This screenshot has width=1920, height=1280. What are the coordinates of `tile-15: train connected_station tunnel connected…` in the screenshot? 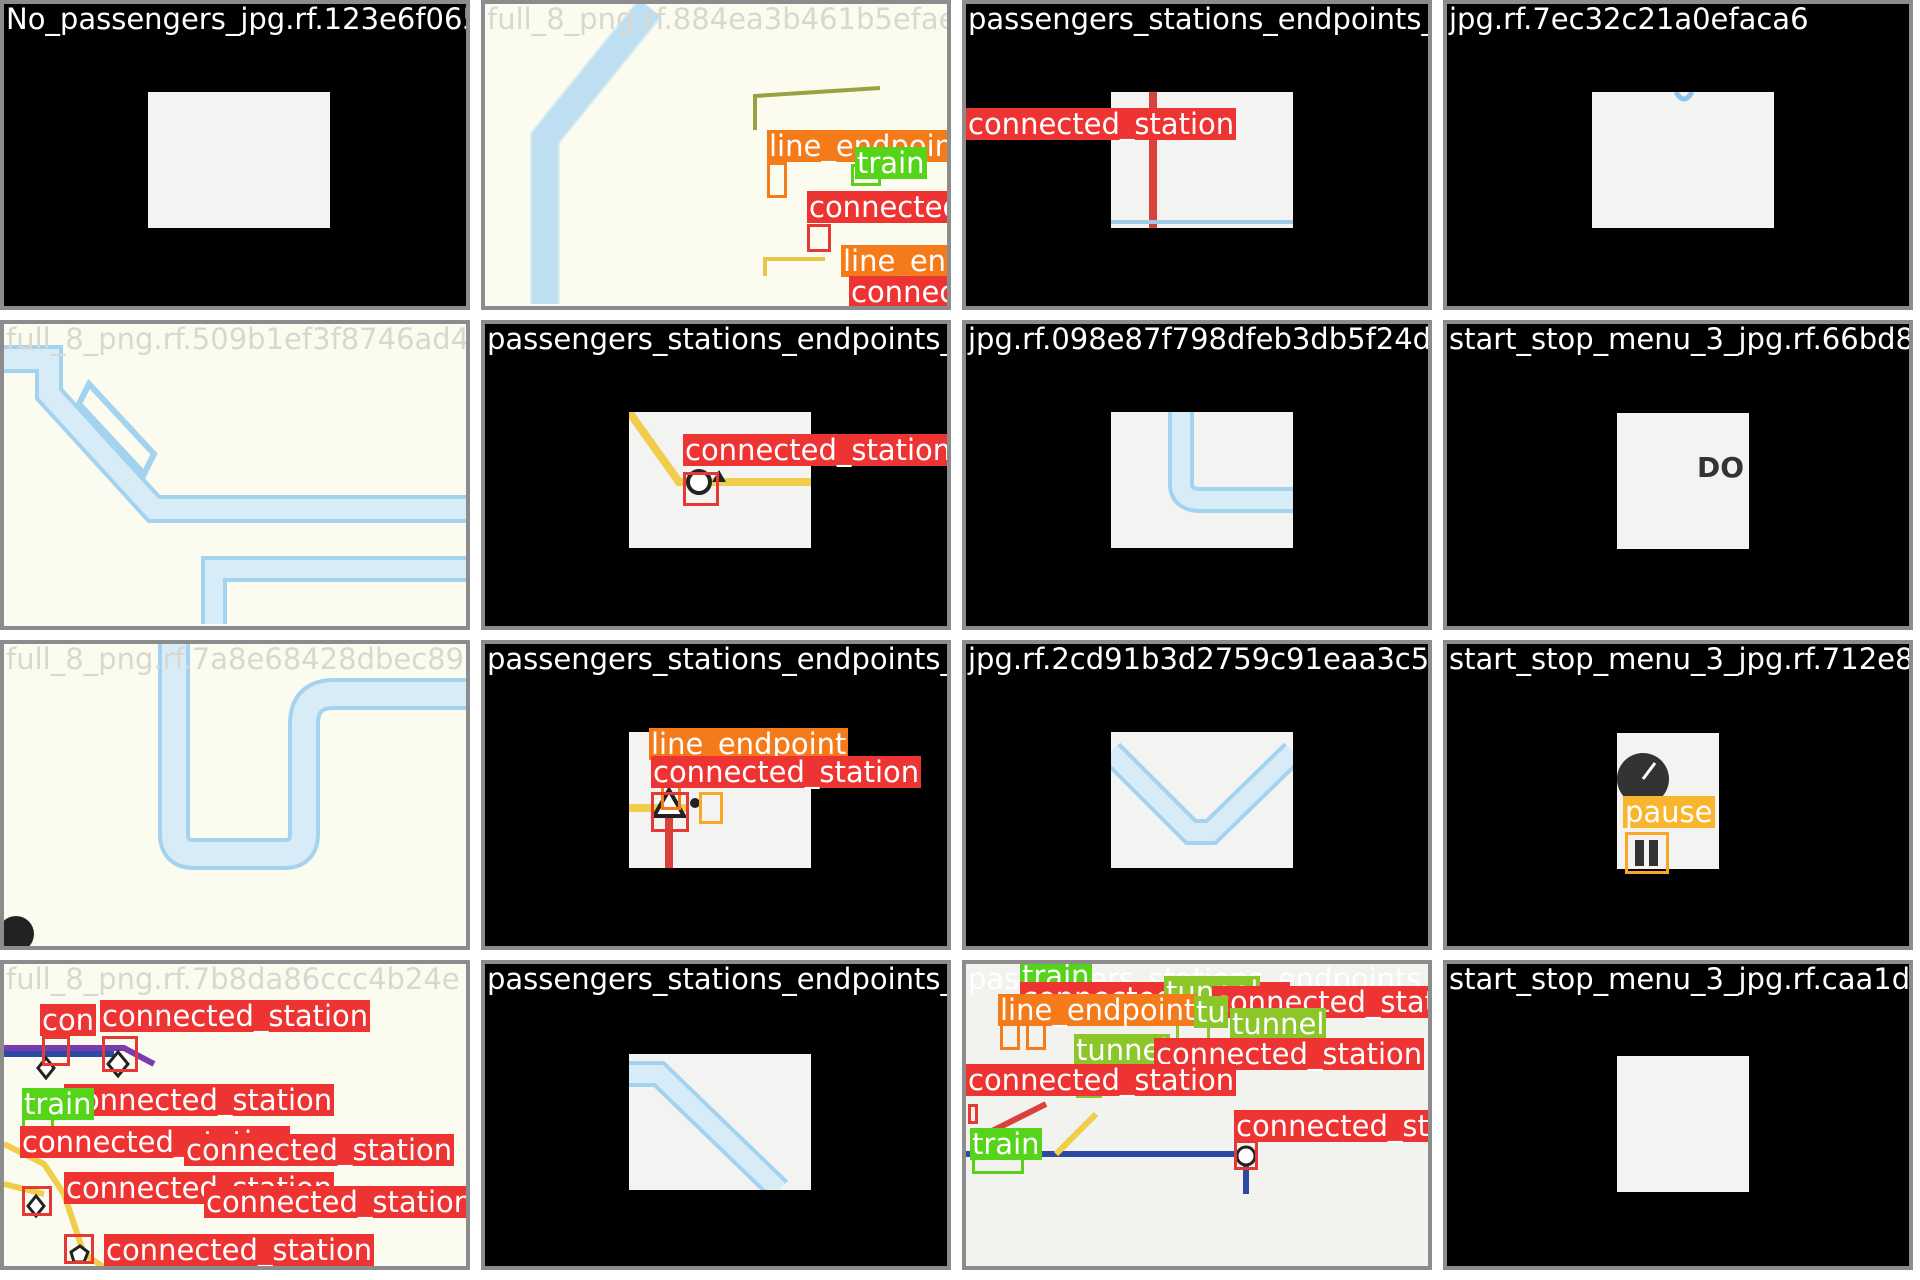 It's located at (1197, 1115).